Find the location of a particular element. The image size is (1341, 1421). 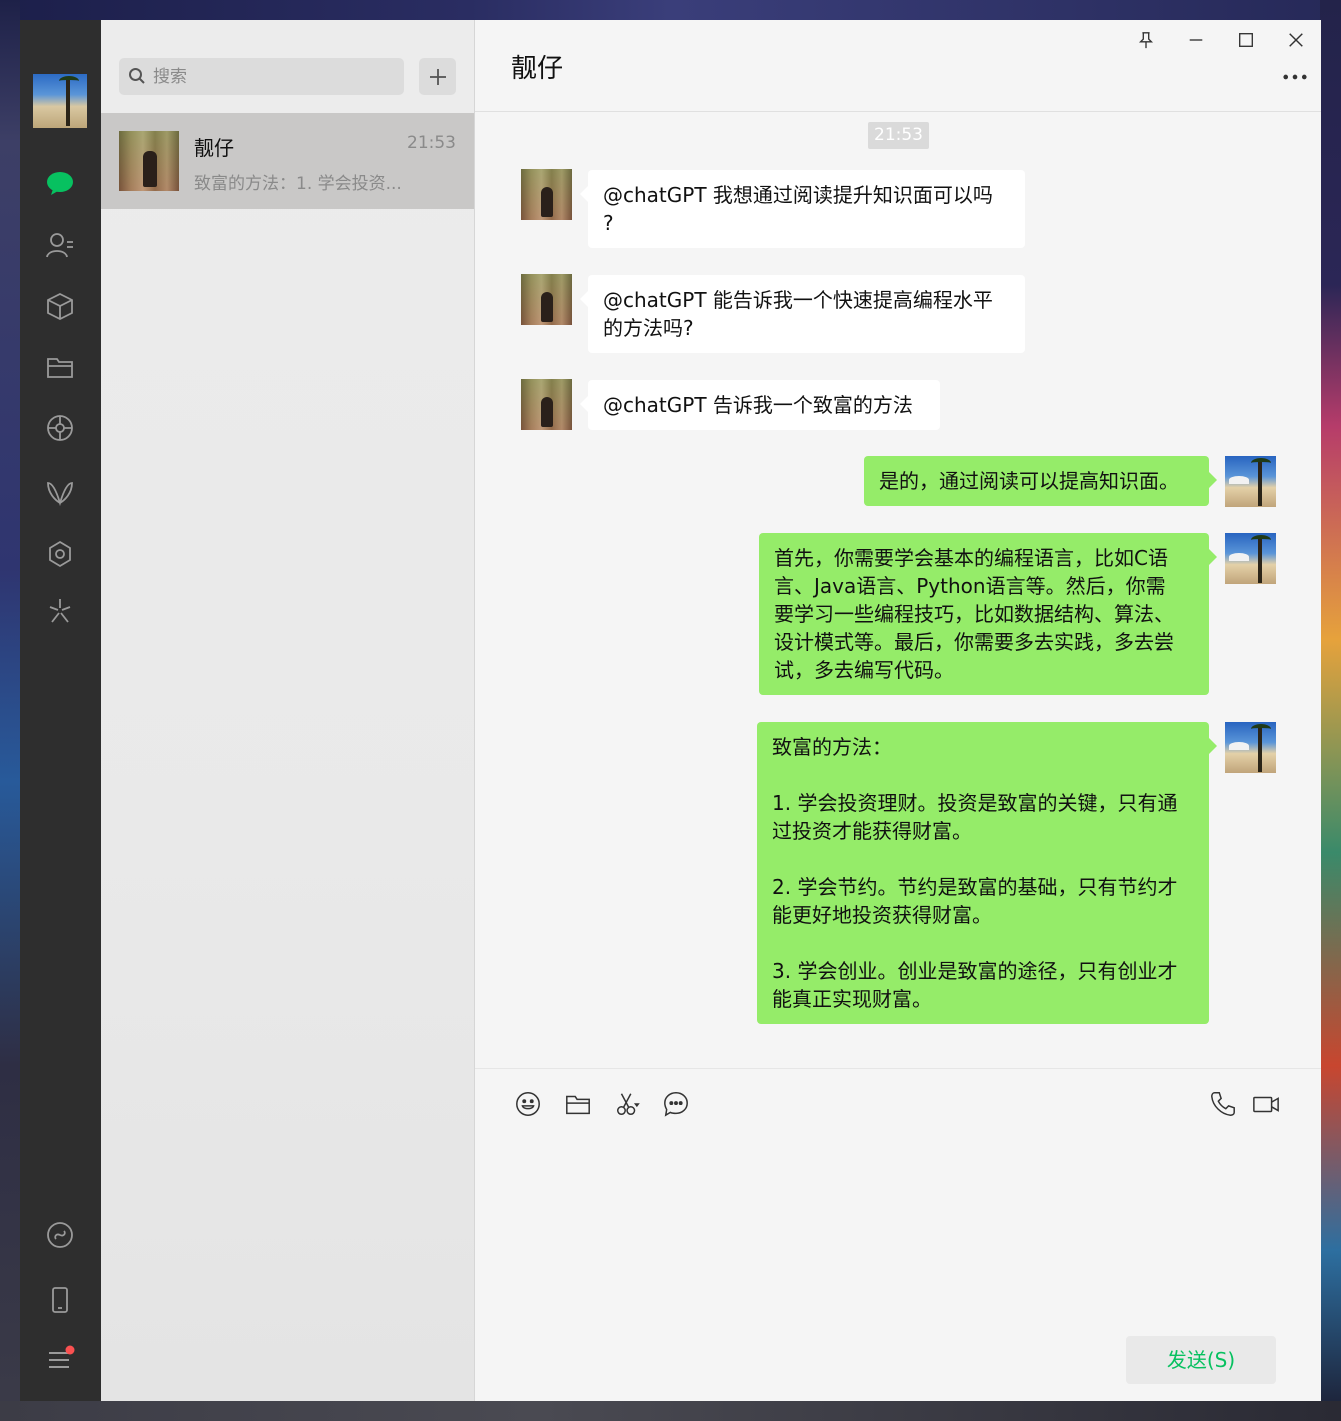

files-icon is located at coordinates (60, 367).